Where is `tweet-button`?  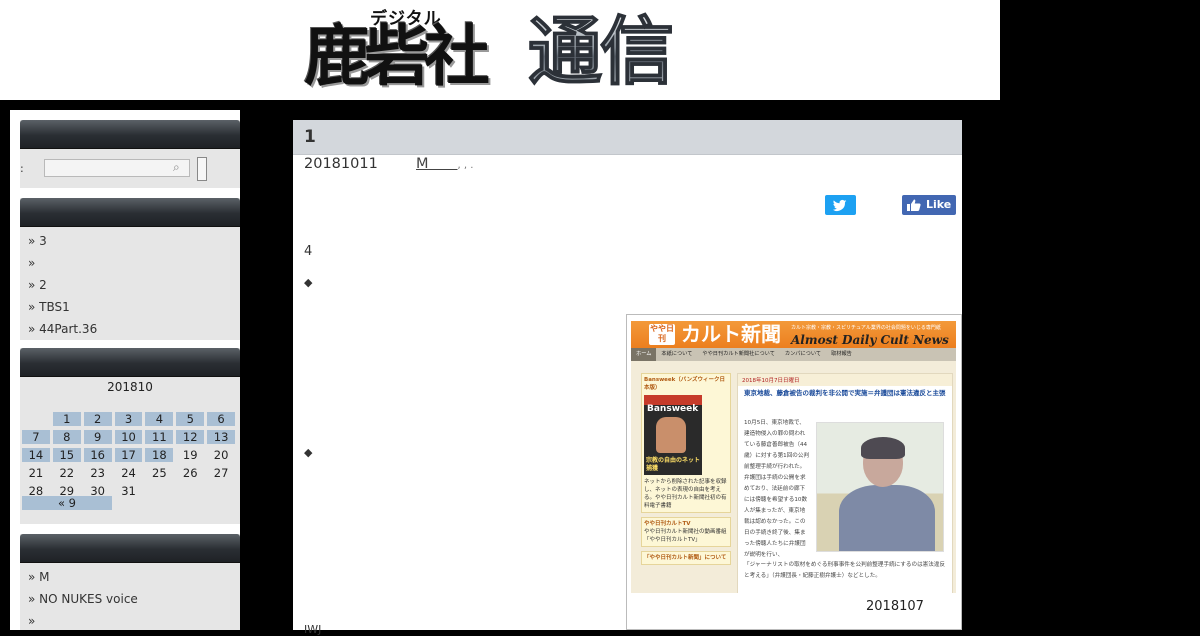
tweet-button is located at coordinates (840, 205).